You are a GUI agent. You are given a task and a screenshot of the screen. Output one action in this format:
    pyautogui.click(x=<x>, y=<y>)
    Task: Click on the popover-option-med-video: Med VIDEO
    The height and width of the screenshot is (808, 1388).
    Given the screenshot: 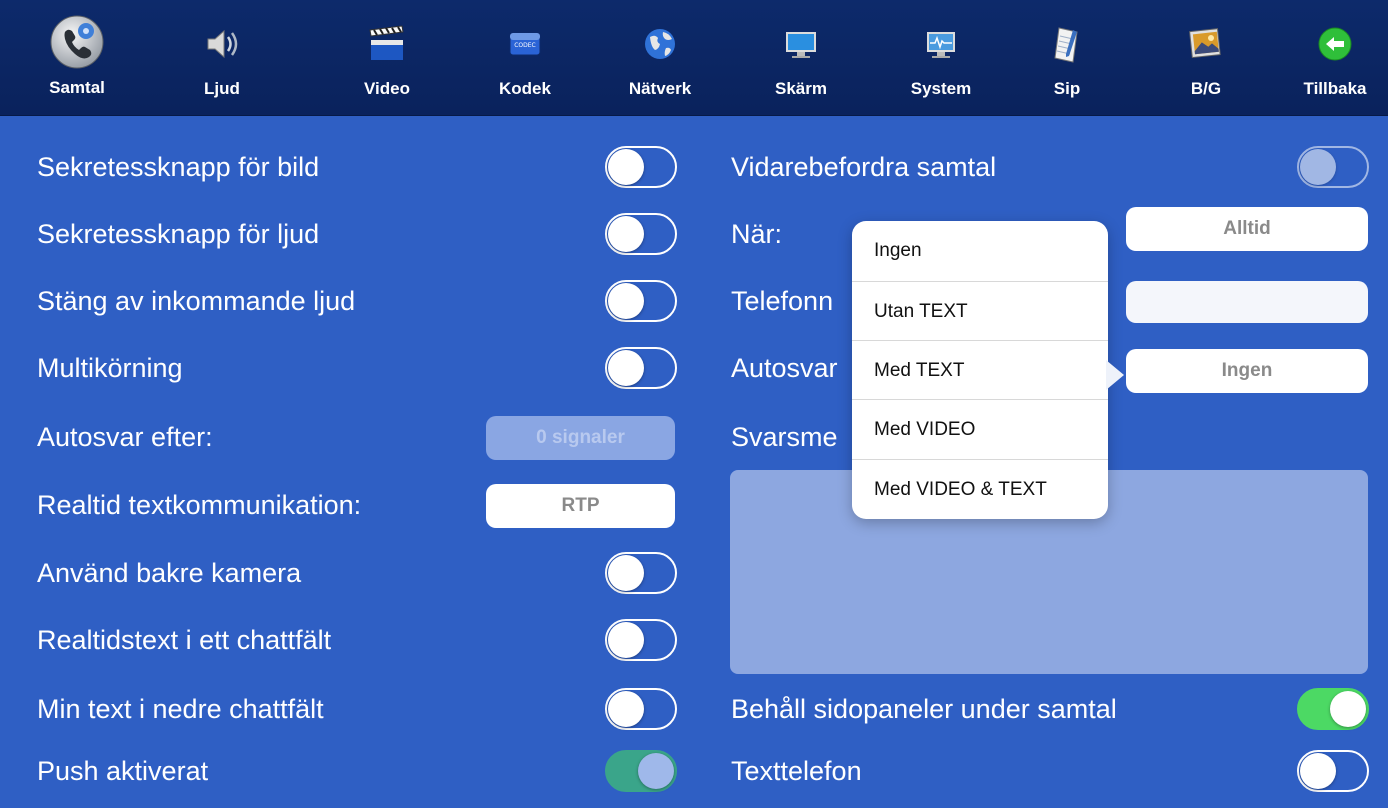 What is the action you would take?
    pyautogui.click(x=980, y=429)
    